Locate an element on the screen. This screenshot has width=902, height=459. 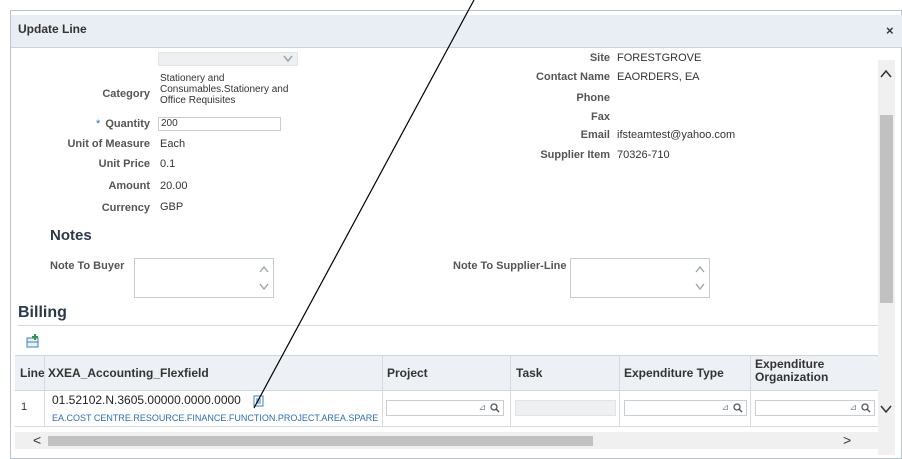
site-label: Site is located at coordinates (599, 58).